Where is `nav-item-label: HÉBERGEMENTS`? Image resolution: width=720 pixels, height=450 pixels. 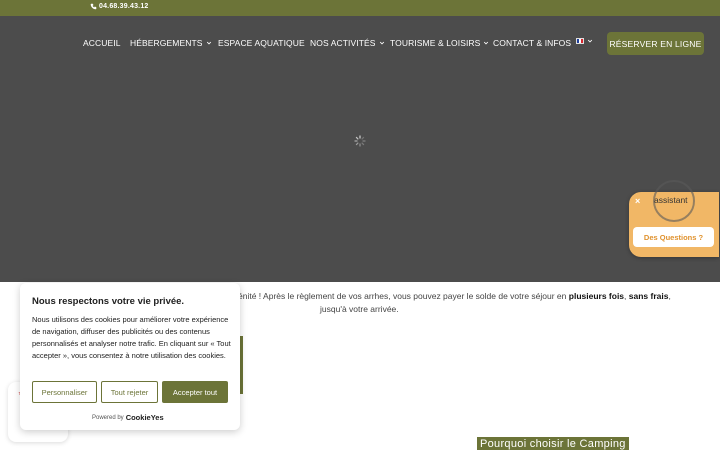 nav-item-label: HÉBERGEMENTS is located at coordinates (166, 43).